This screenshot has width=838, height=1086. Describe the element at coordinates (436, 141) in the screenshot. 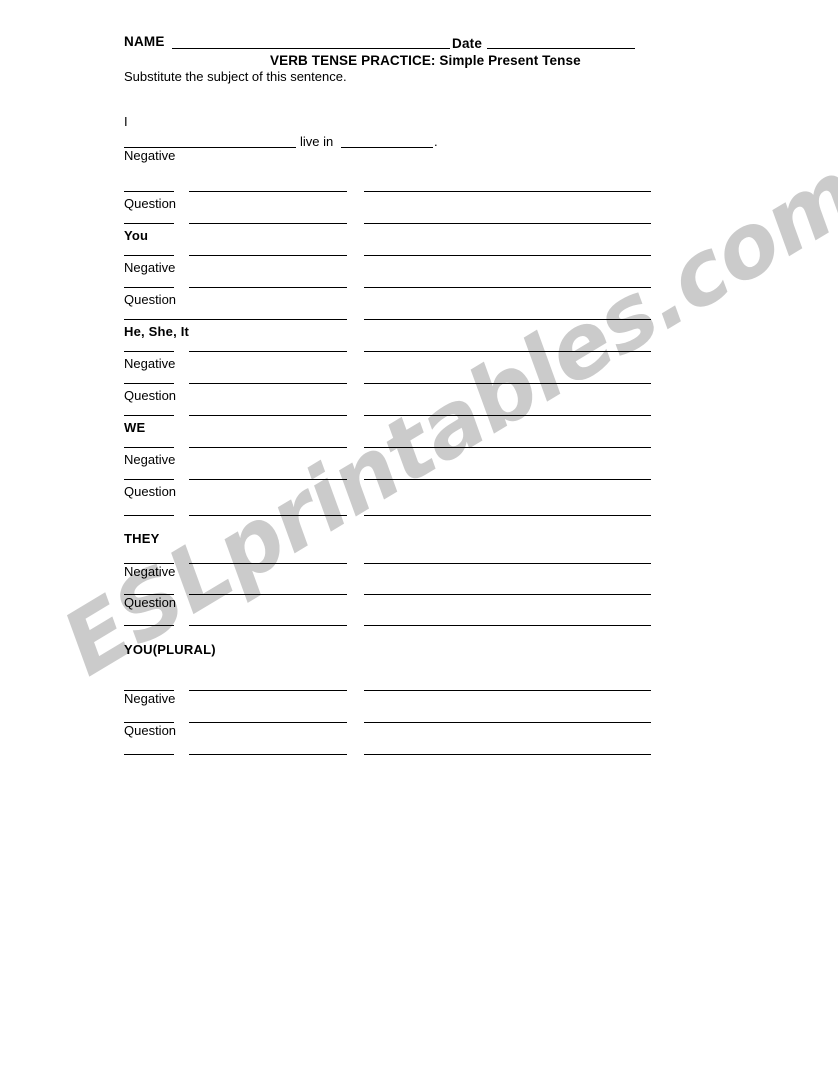

I see `example-period: .` at that location.